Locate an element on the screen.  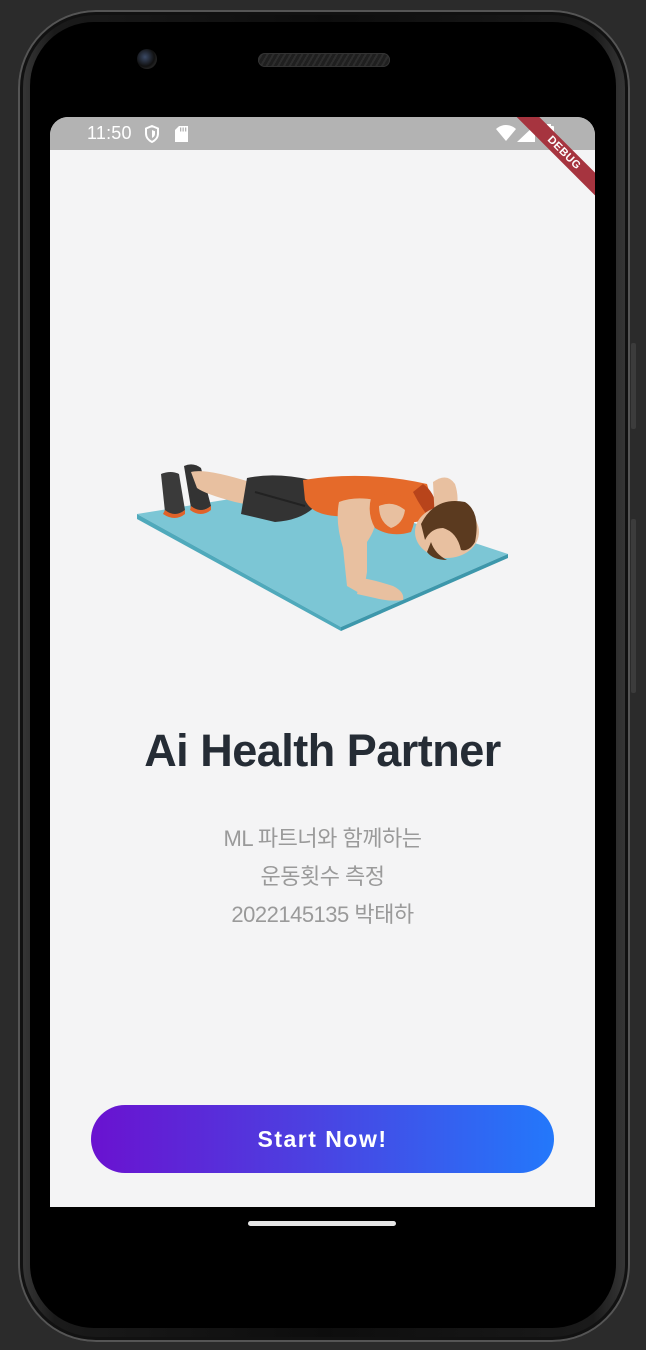
volume-button is located at coordinates (633, 606).